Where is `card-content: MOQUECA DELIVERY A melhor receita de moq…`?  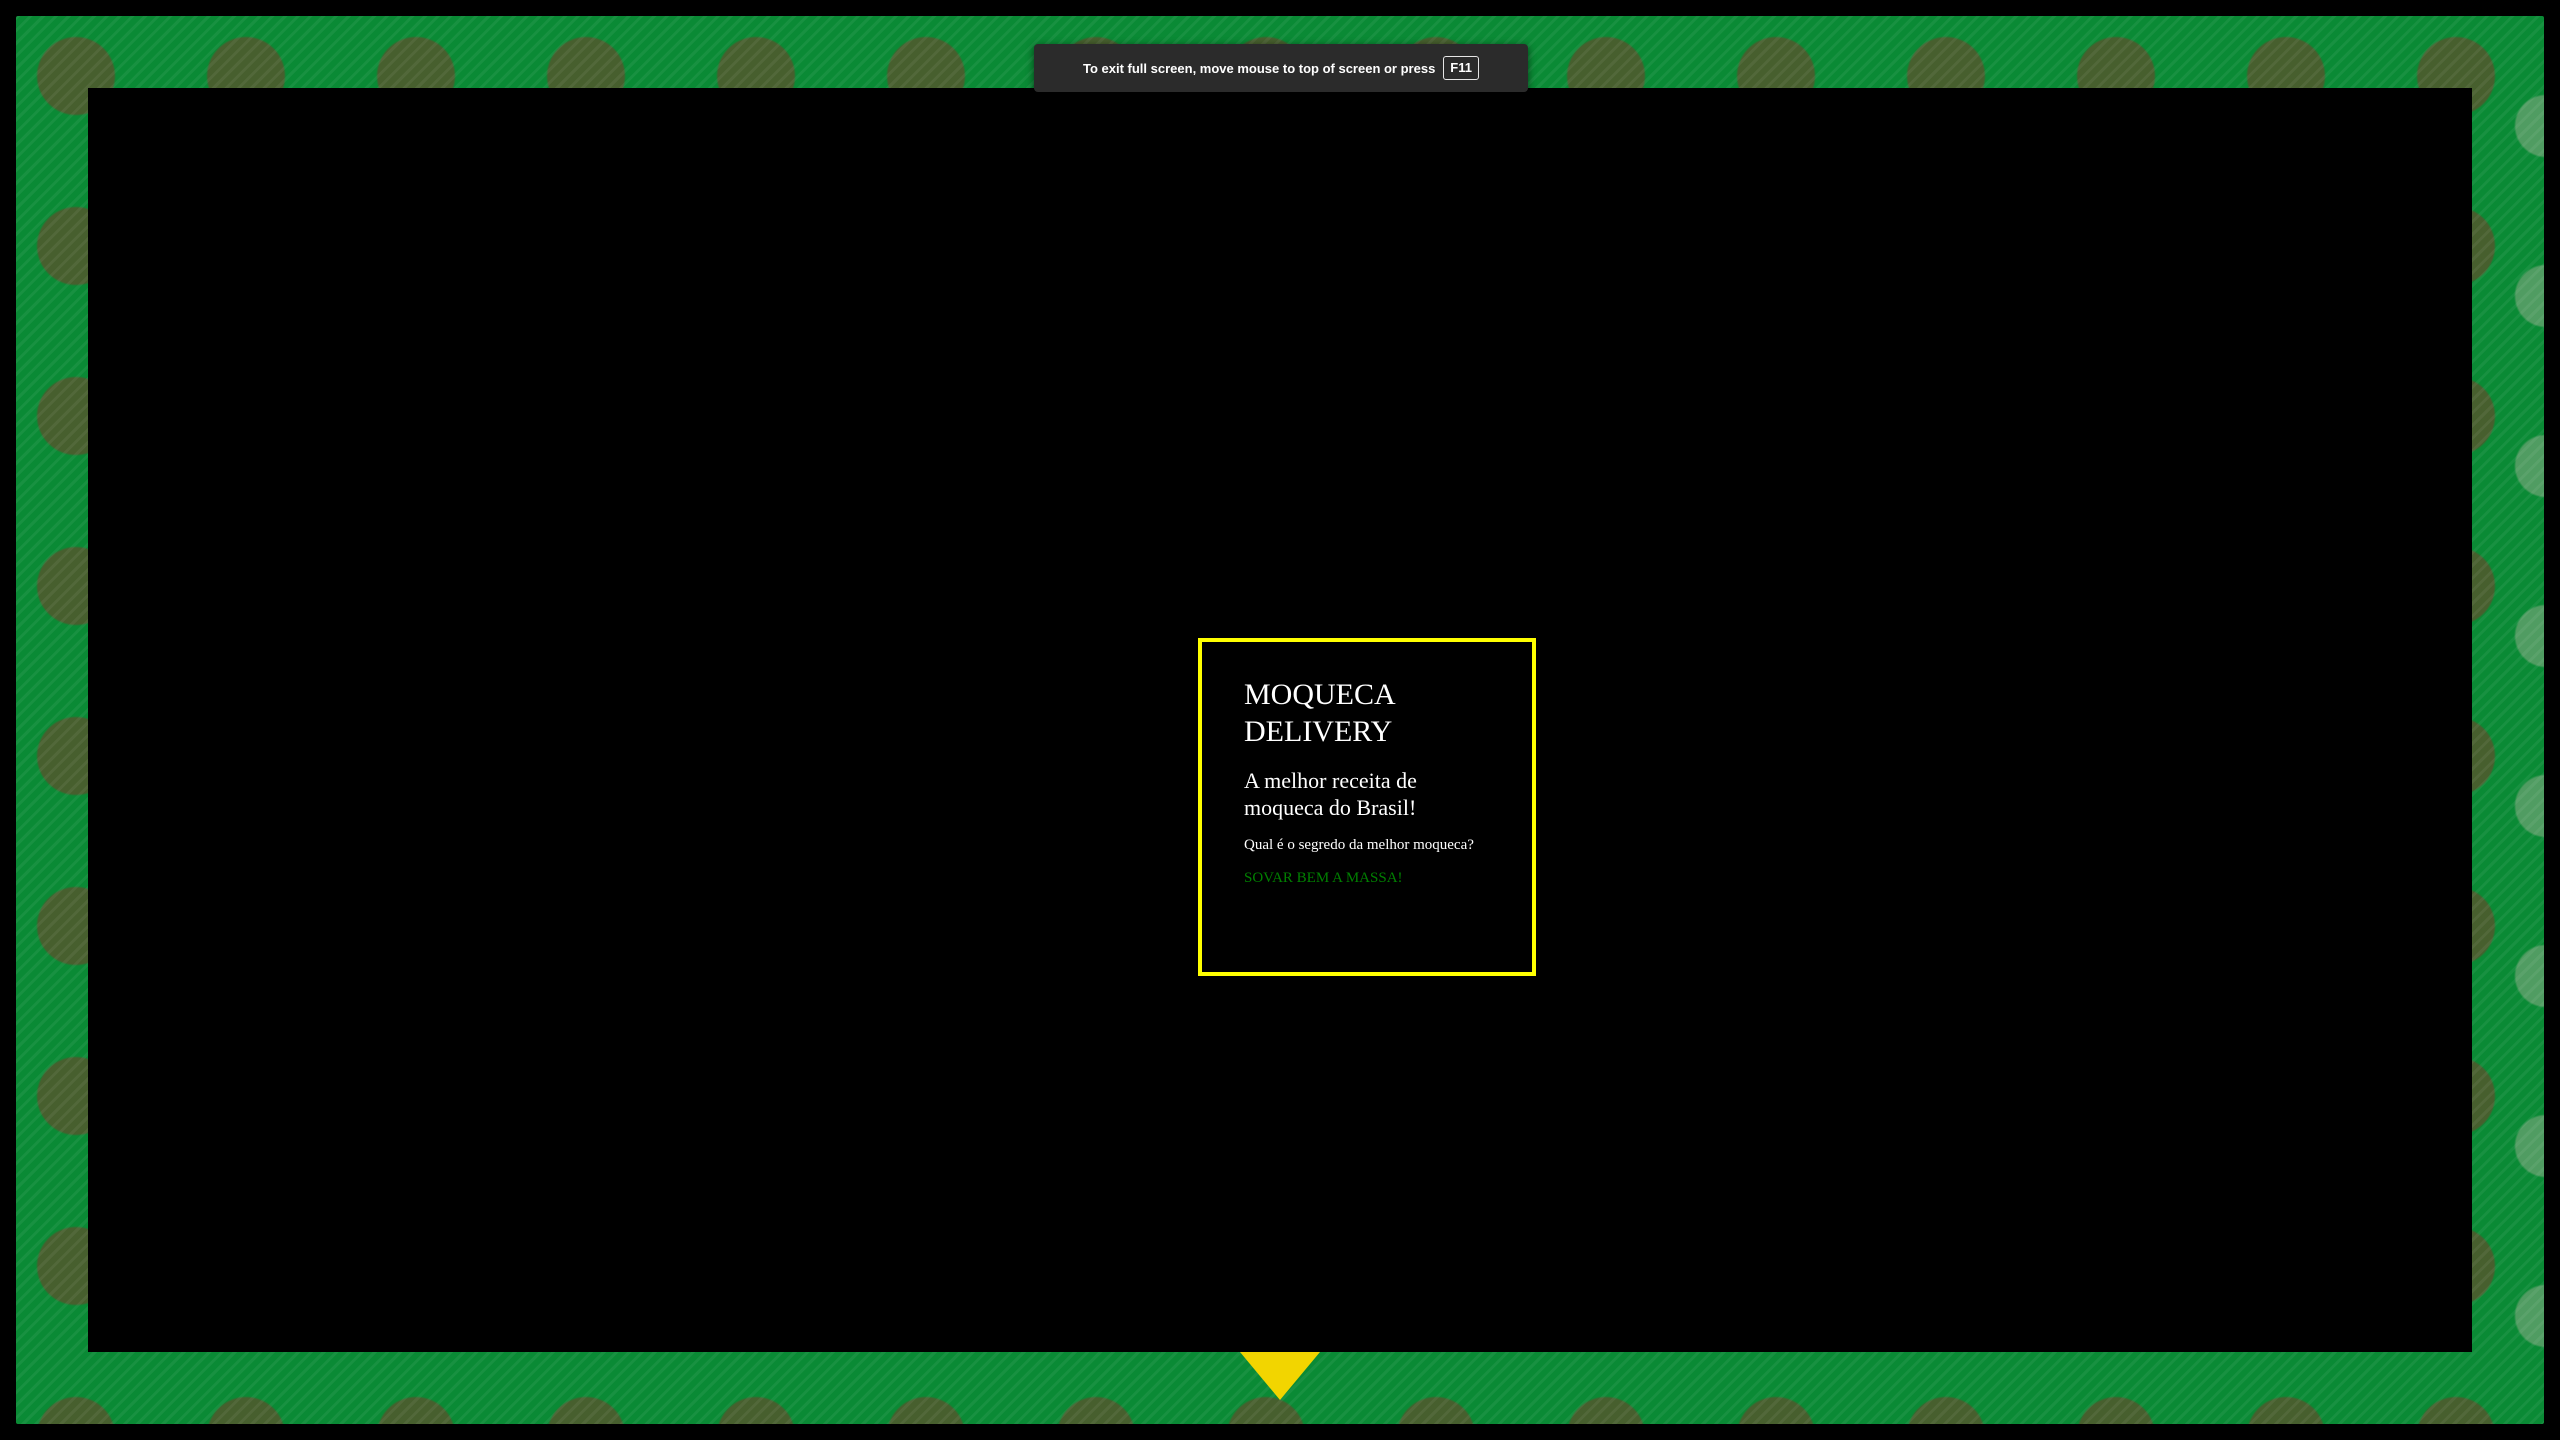
card-content: MOQUECA DELIVERY A melhor receita de moq… is located at coordinates (1378, 782).